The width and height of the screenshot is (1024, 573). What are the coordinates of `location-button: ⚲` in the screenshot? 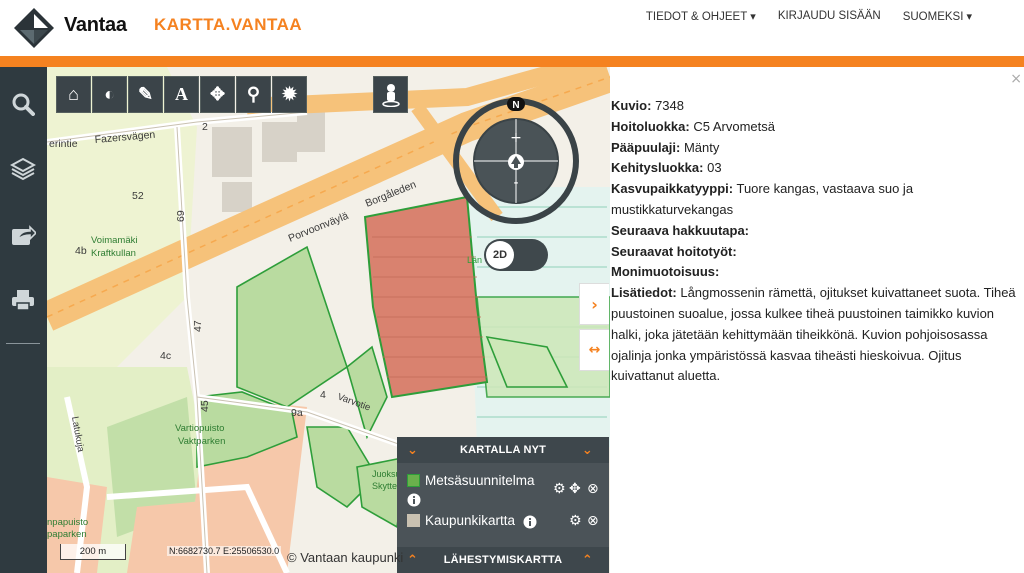 It's located at (253, 94).